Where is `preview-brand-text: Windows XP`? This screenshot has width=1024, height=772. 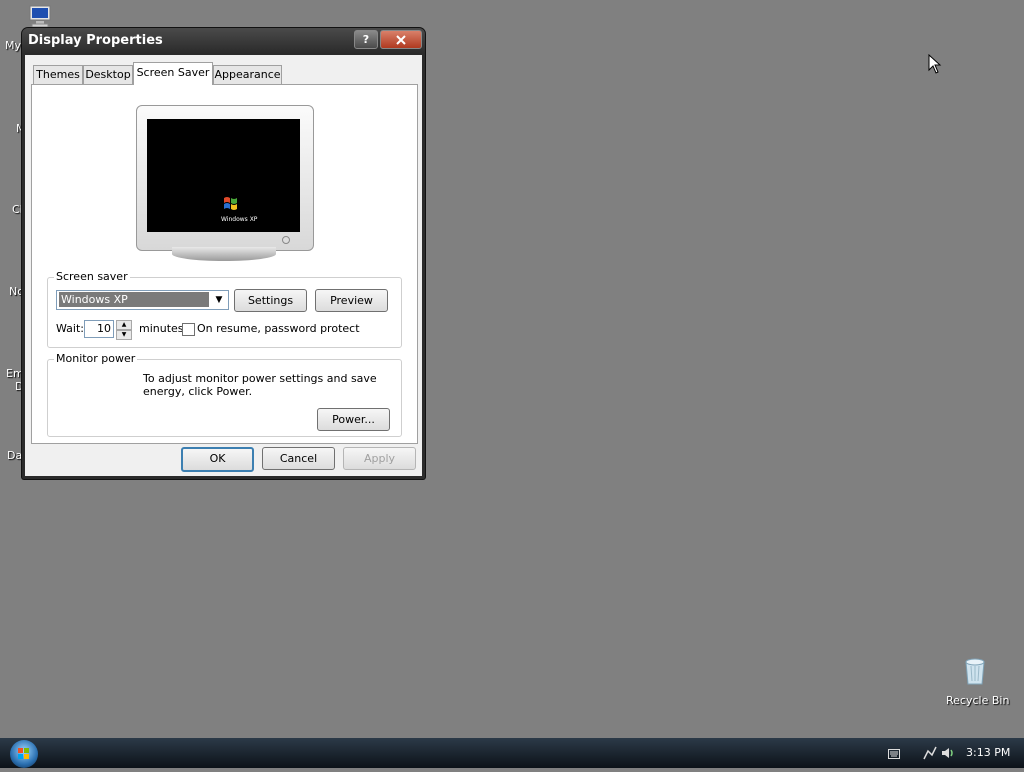 preview-brand-text: Windows XP is located at coordinates (239, 219).